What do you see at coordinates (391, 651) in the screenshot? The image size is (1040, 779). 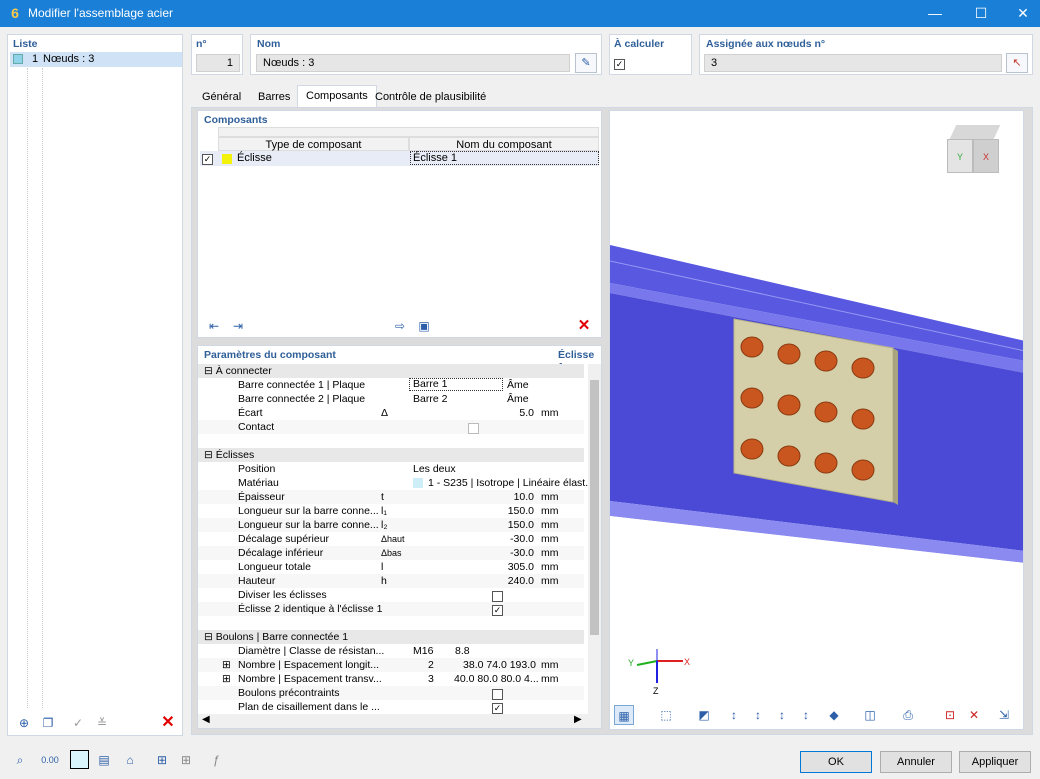 I see `param-row: Diamètre | Classe de résistan... M16 8.8` at bounding box center [391, 651].